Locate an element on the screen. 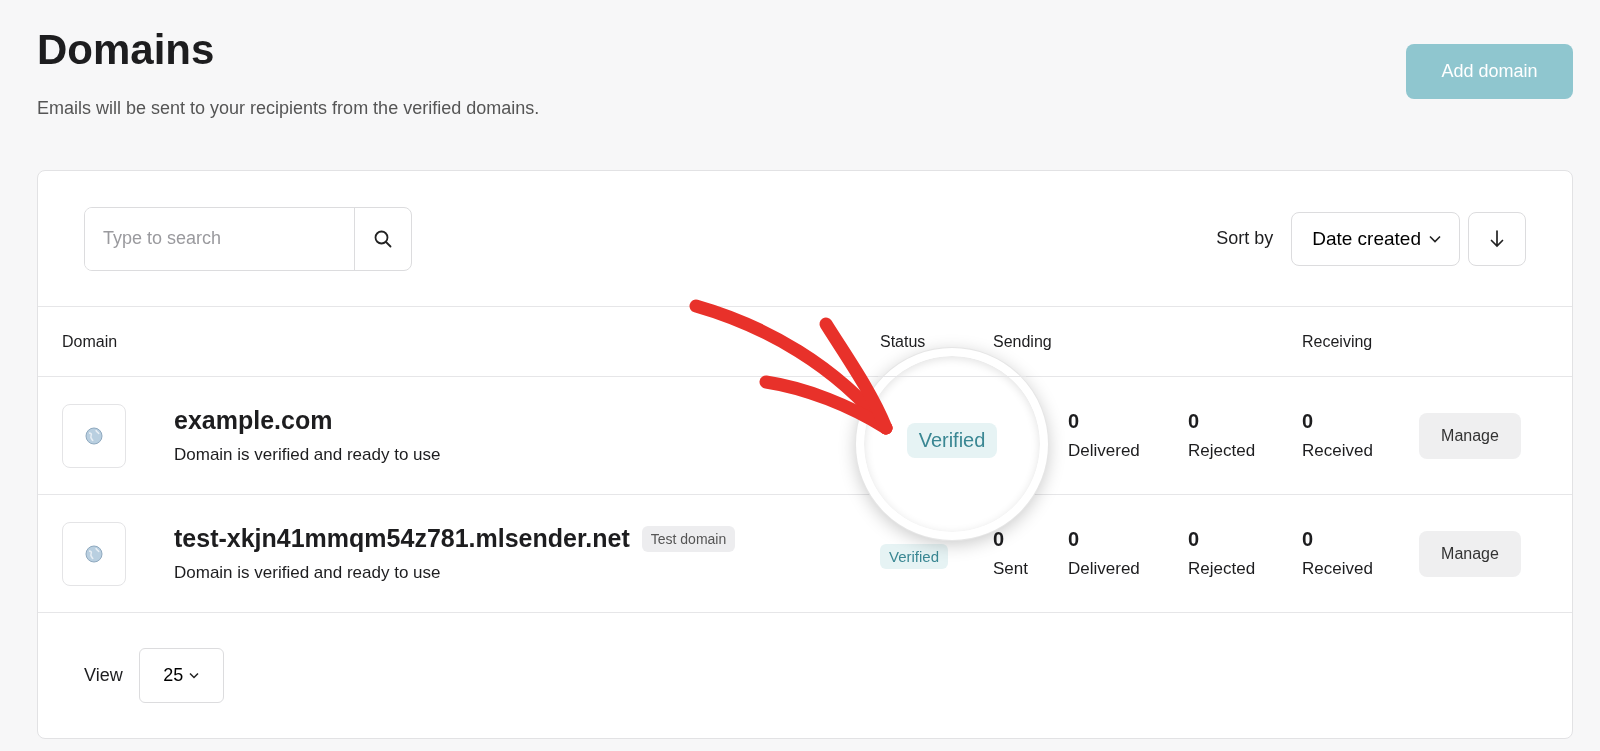 Image resolution: width=1600 pixels, height=751 pixels. sort-label: Sort by is located at coordinates (1245, 238).